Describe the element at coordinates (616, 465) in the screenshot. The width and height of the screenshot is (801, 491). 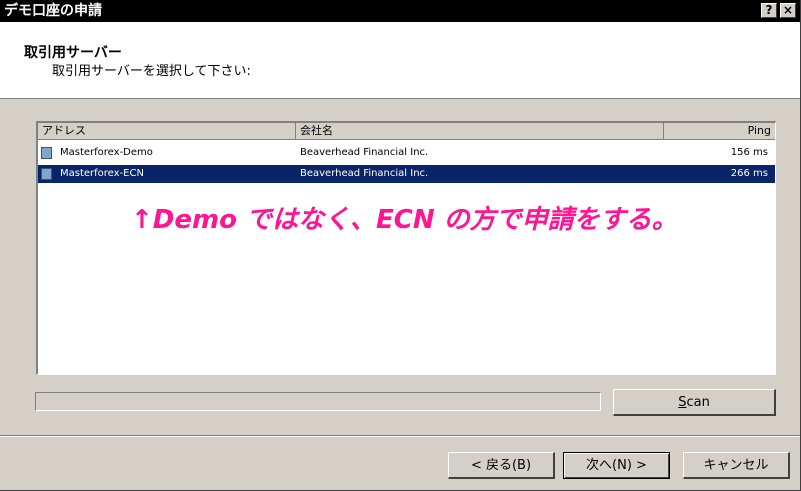
I see `next-button: 次へ(N) >` at that location.